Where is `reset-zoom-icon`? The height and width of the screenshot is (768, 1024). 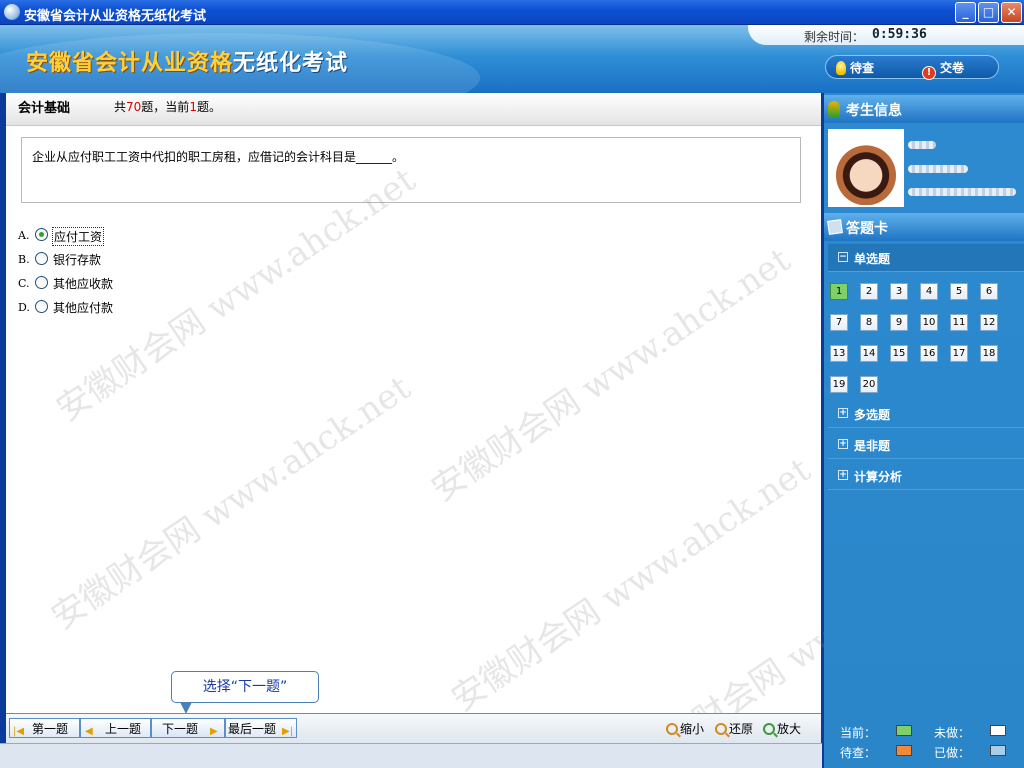
reset-zoom-icon is located at coordinates (721, 729).